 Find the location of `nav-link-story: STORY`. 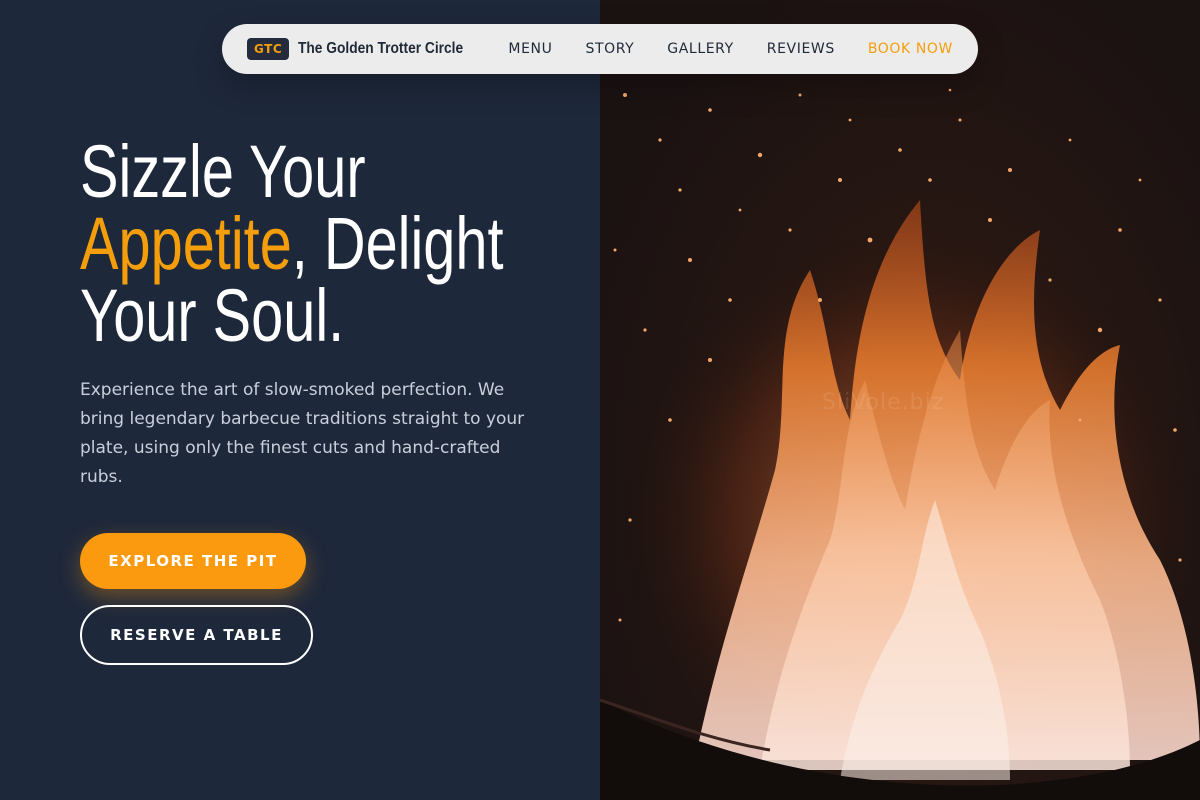

nav-link-story: STORY is located at coordinates (609, 49).